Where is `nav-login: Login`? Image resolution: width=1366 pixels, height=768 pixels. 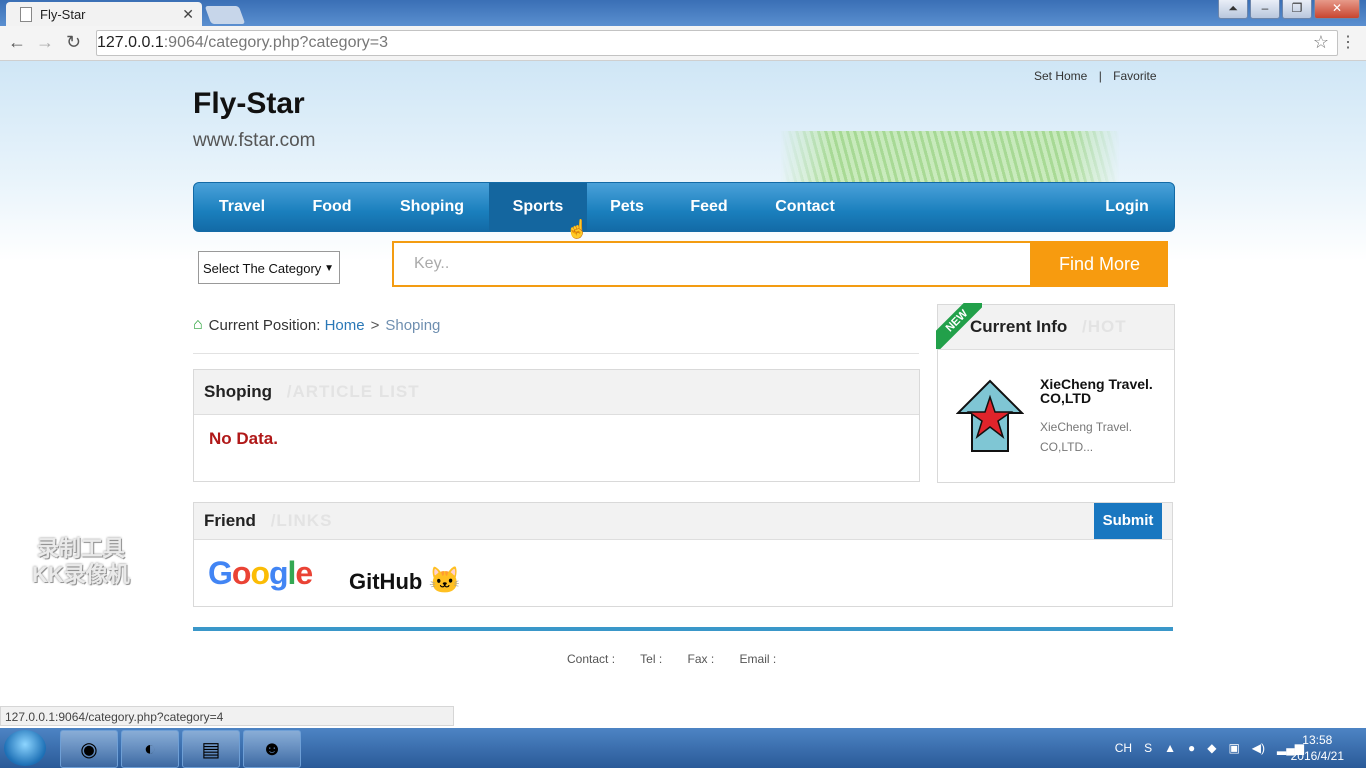
nav-login: Login is located at coordinates (1127, 207).